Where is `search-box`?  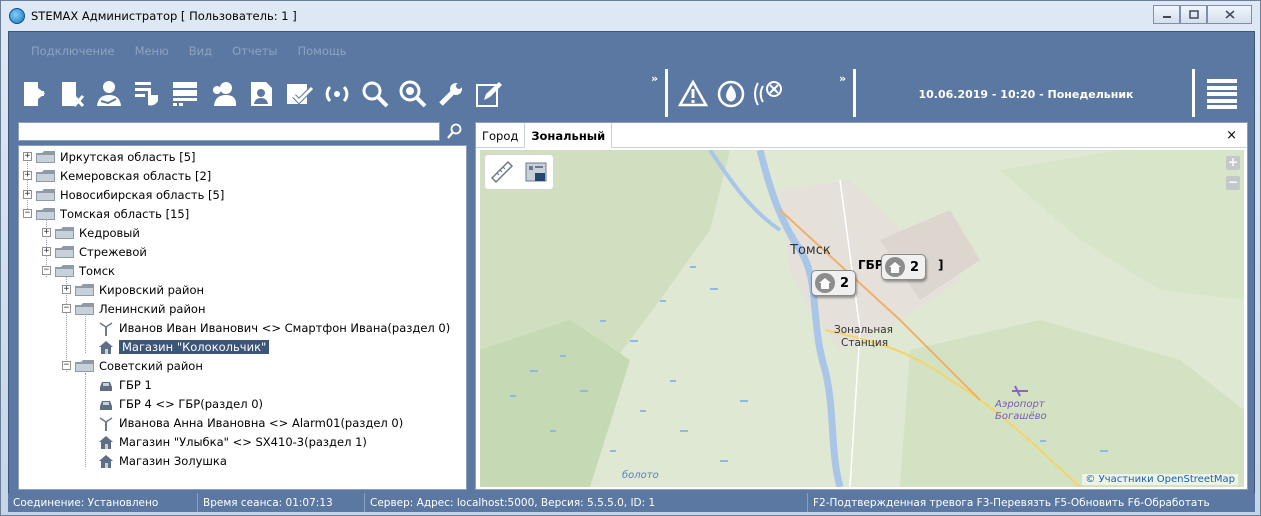 search-box is located at coordinates (242, 132).